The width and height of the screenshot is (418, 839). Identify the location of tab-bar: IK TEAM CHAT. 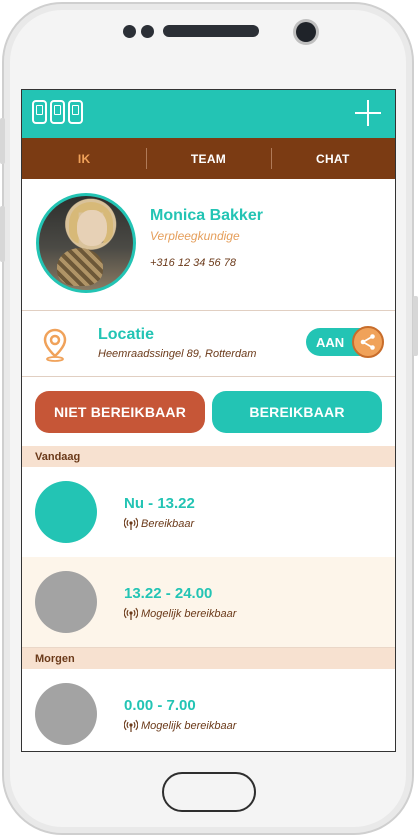
(208, 158).